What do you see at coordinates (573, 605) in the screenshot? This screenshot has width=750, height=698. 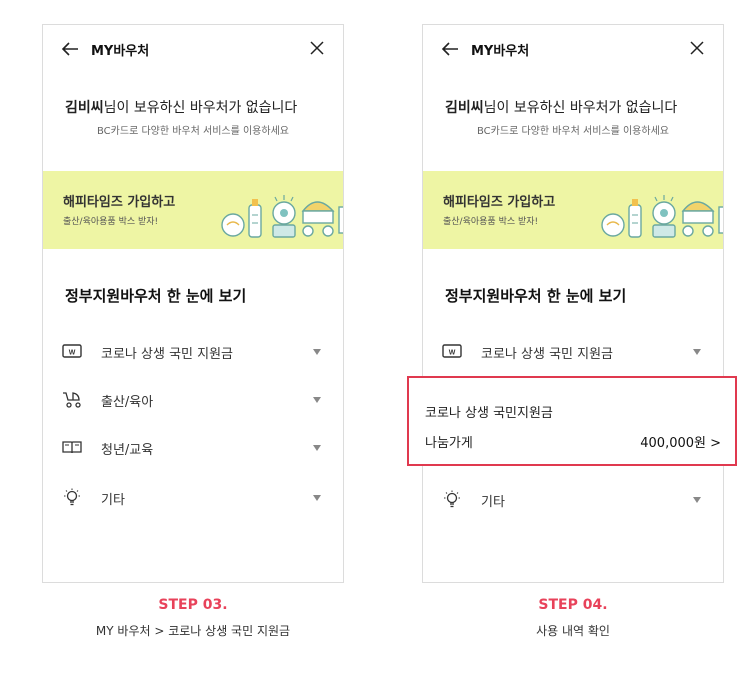 I see `step-label: STEP 04.` at bounding box center [573, 605].